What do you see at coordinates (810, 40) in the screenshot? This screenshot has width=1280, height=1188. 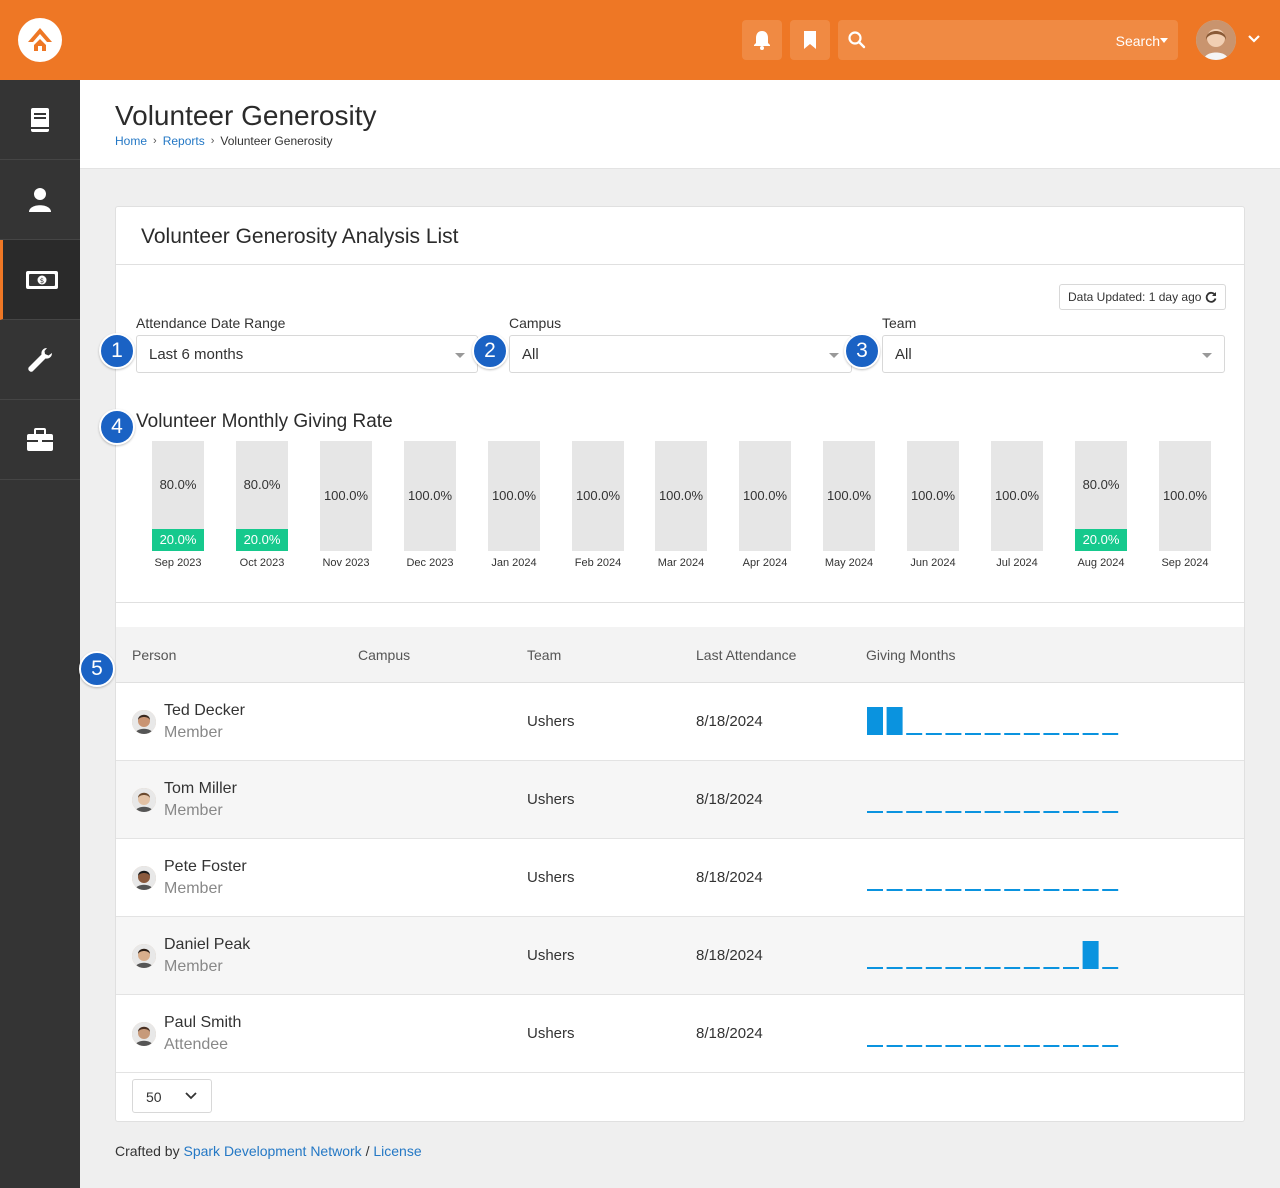 I see `bookmark-icon` at bounding box center [810, 40].